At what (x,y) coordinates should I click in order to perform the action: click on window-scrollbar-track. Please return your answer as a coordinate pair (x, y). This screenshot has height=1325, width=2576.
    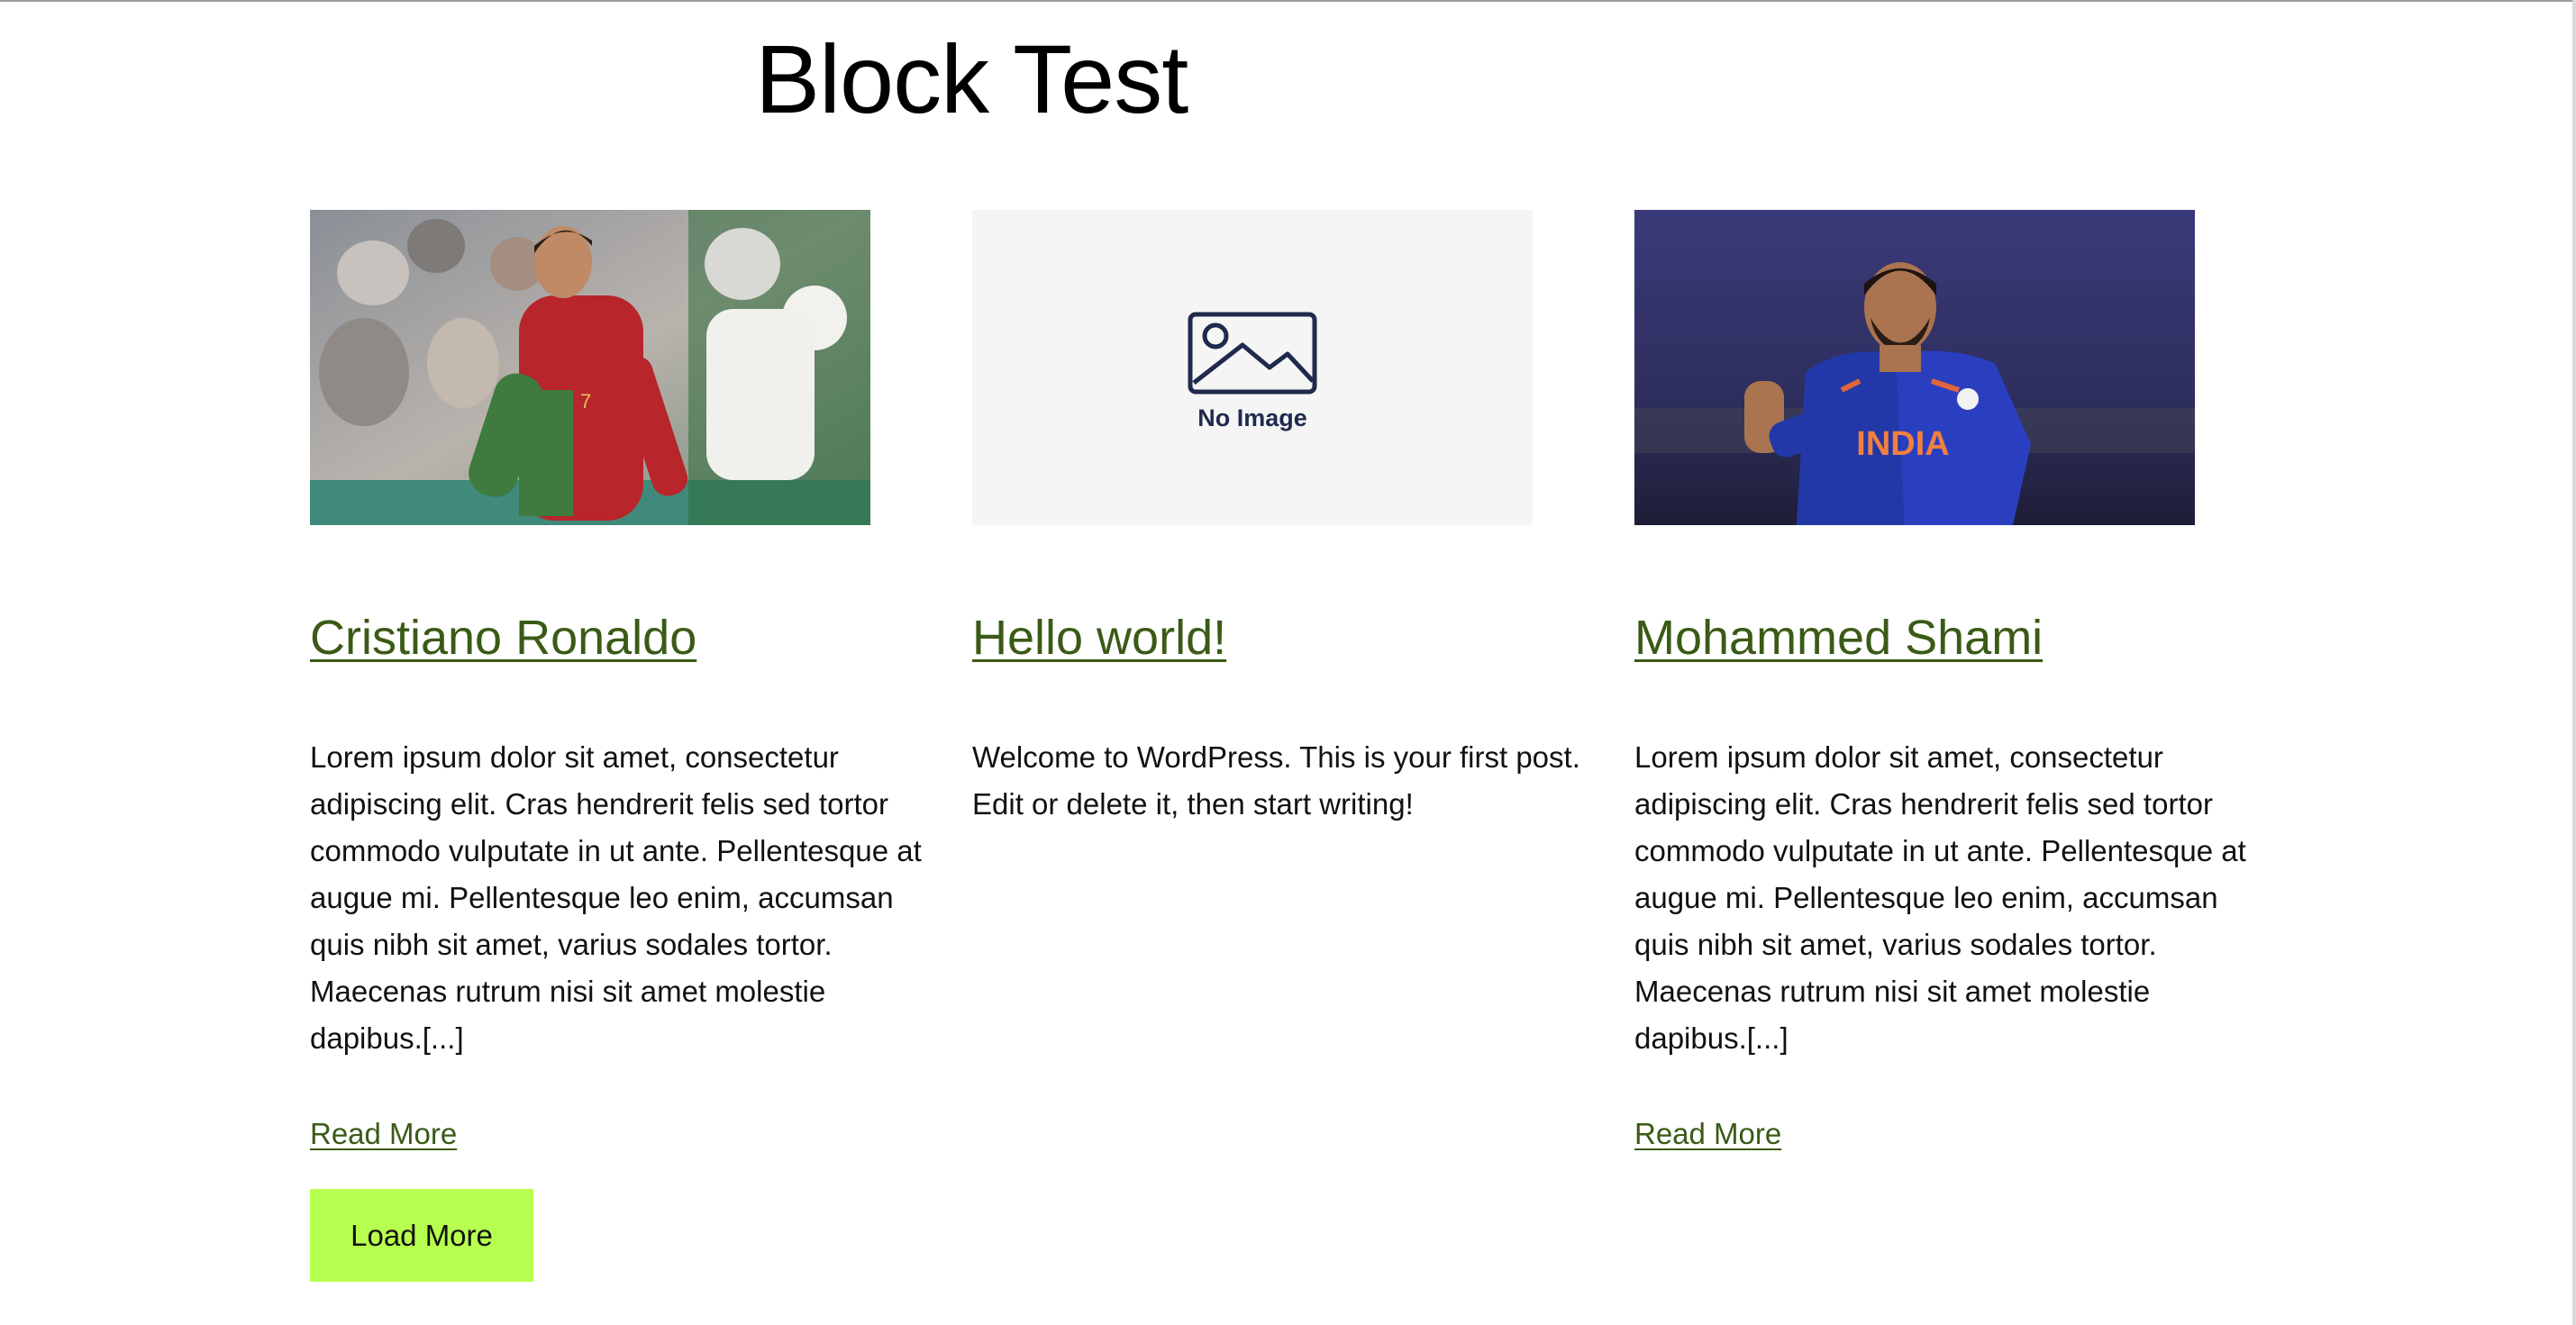
    Looking at the image, I should click on (2574, 662).